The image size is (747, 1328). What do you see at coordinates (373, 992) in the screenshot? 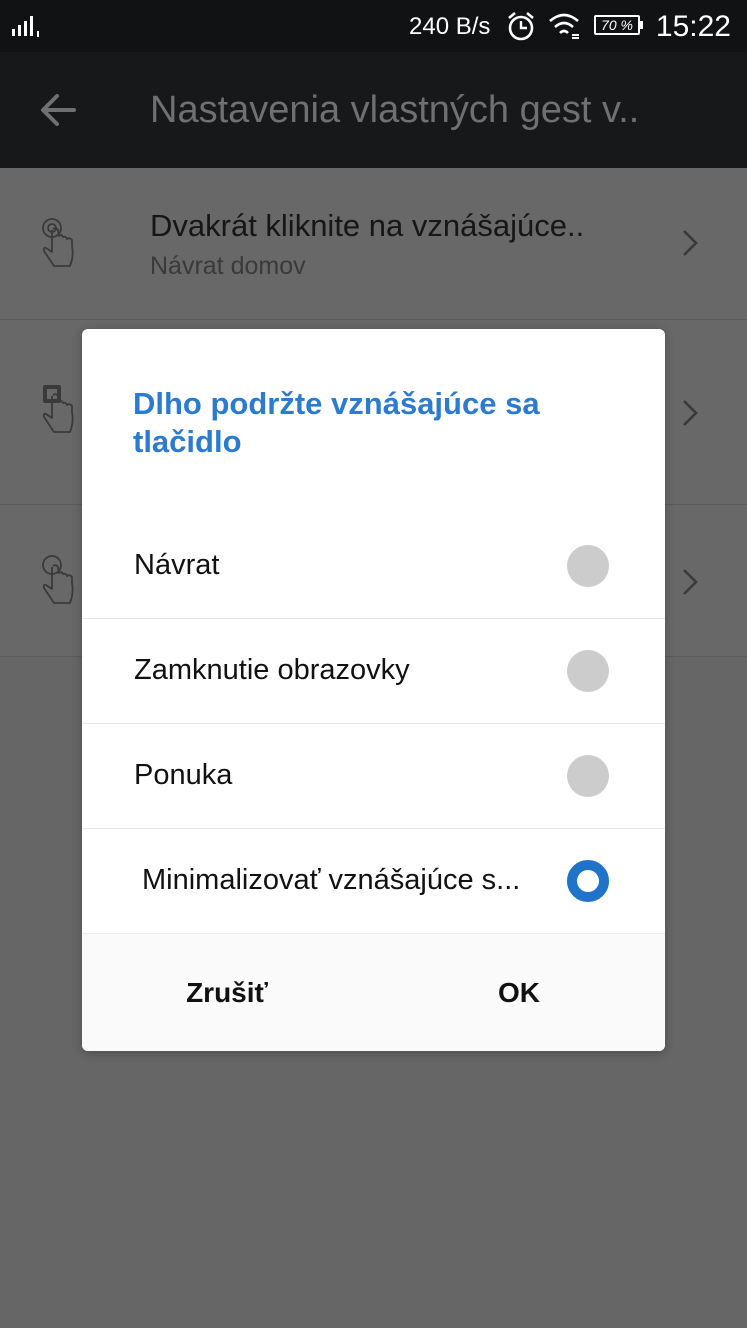
I see `dialog-footer: Zrušiť OK` at bounding box center [373, 992].